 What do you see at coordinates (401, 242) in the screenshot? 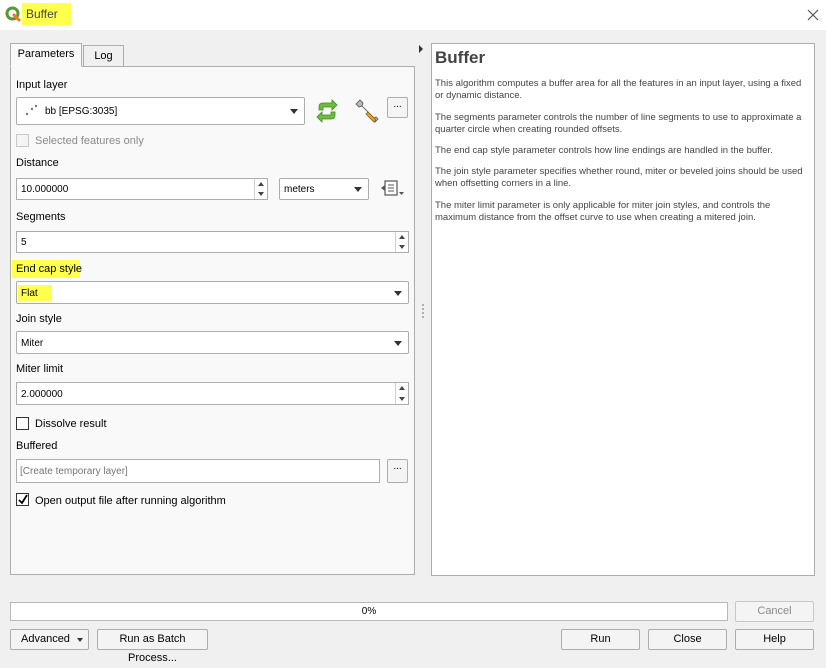
I see `segments-stepper` at bounding box center [401, 242].